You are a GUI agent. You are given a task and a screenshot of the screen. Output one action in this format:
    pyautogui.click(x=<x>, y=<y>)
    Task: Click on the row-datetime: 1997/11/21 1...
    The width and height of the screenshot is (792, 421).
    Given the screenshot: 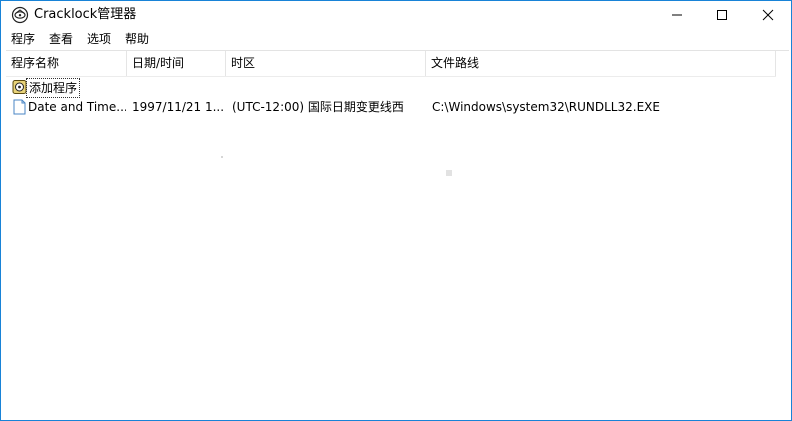 What is the action you would take?
    pyautogui.click(x=178, y=107)
    